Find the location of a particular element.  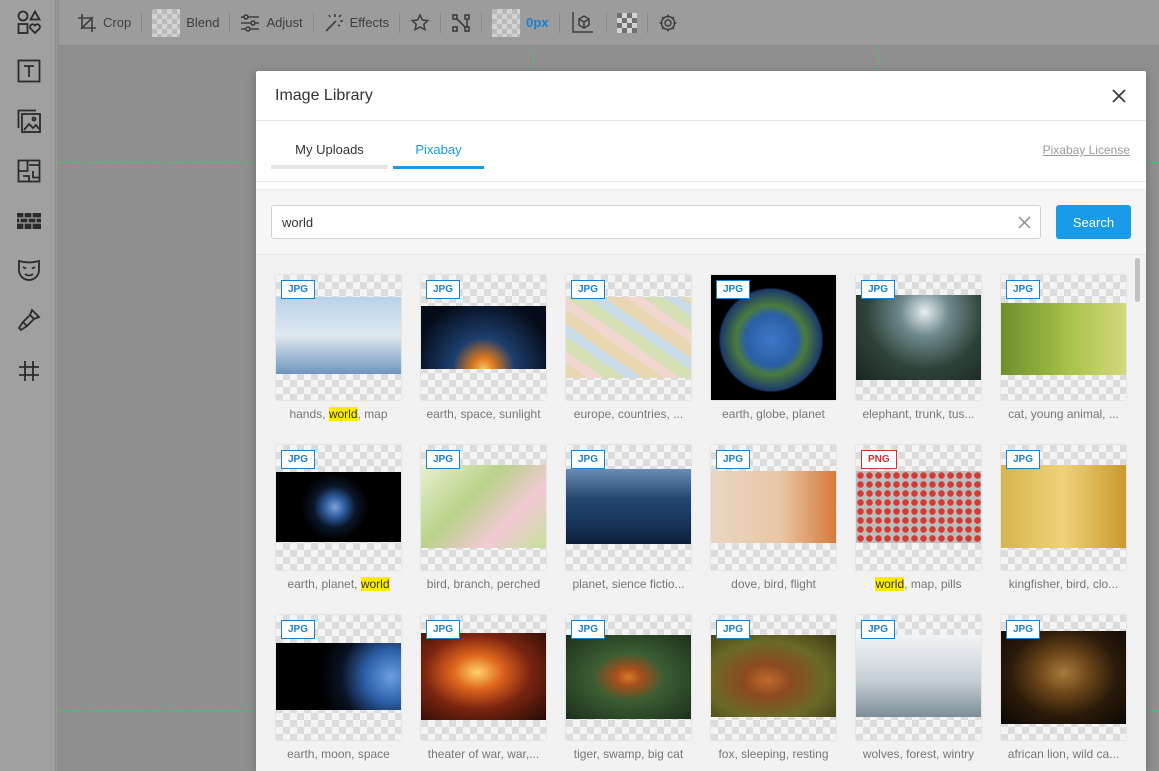

text-icon is located at coordinates (29, 71).